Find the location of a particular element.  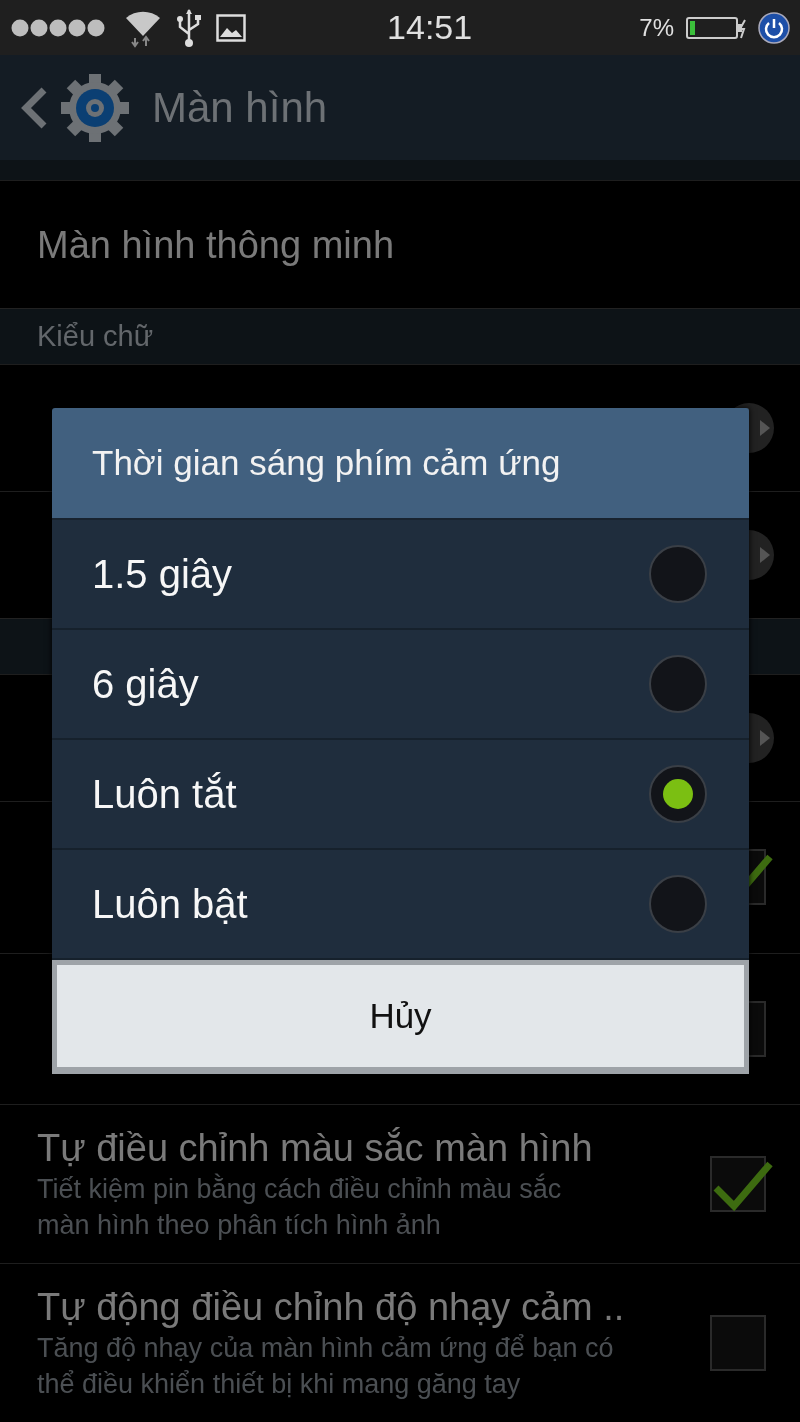

gear-icon is located at coordinates (95, 107).